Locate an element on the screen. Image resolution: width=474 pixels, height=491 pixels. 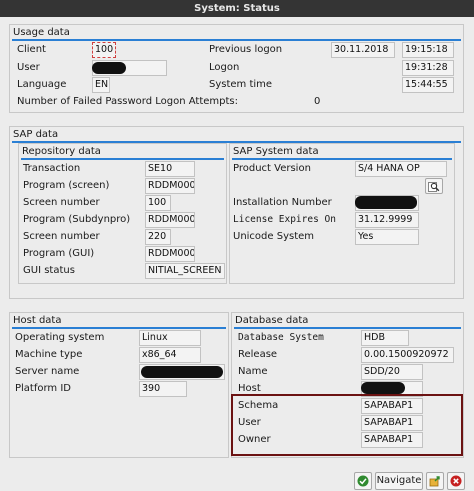
usage-data-title: Usage data is located at coordinates (41, 32).